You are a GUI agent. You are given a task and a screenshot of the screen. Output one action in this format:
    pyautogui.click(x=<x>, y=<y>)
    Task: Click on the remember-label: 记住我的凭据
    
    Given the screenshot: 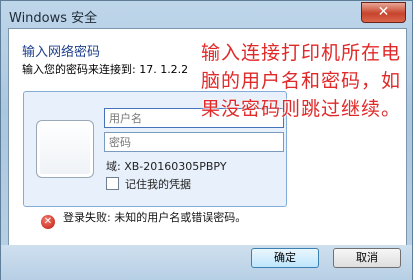 What is the action you would take?
    pyautogui.click(x=158, y=184)
    